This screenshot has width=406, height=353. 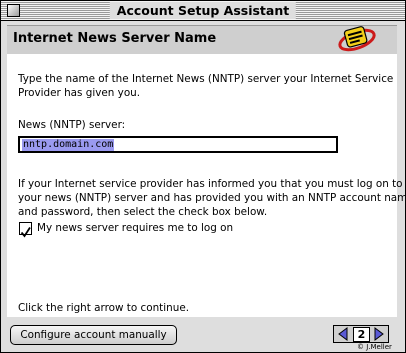 I want to click on intro-text-line2: Provider has given you., so click(x=79, y=93).